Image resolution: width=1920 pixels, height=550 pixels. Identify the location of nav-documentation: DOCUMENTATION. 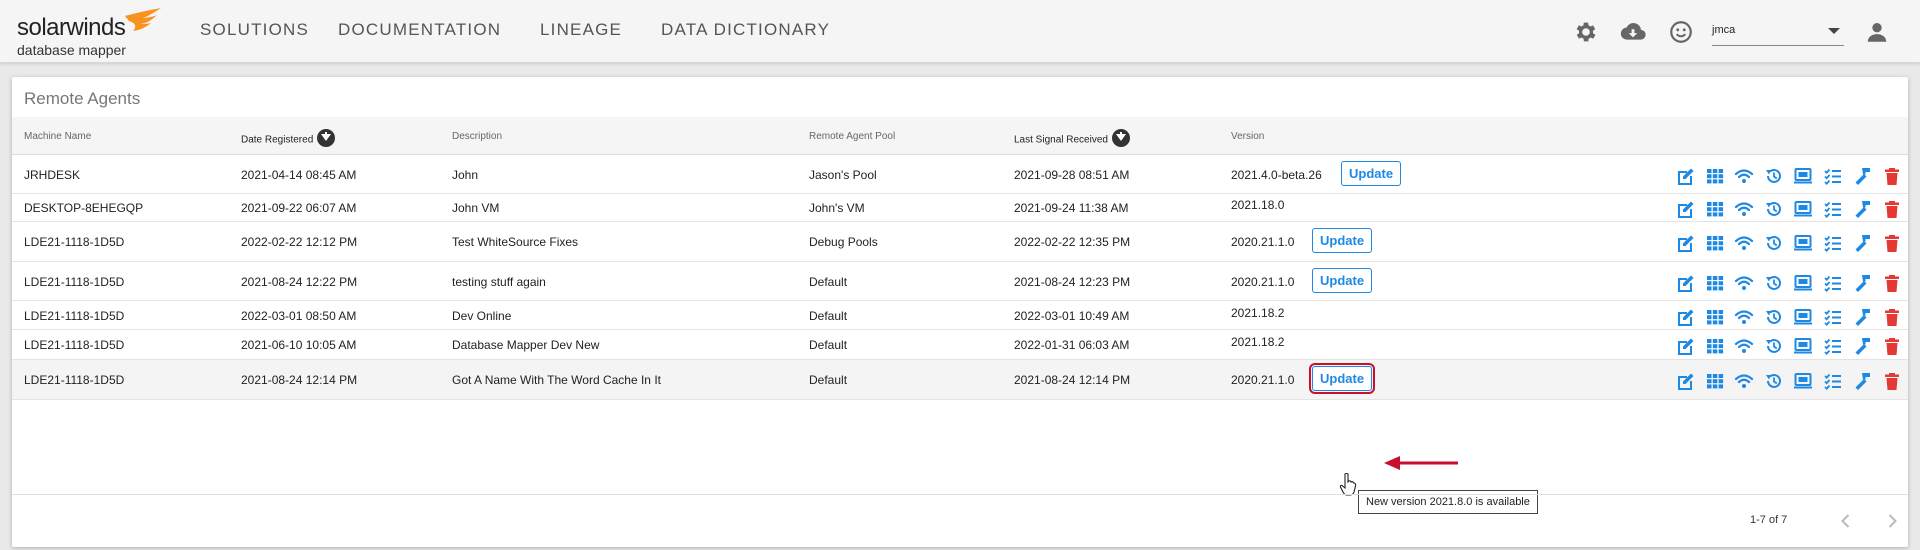
(419, 30).